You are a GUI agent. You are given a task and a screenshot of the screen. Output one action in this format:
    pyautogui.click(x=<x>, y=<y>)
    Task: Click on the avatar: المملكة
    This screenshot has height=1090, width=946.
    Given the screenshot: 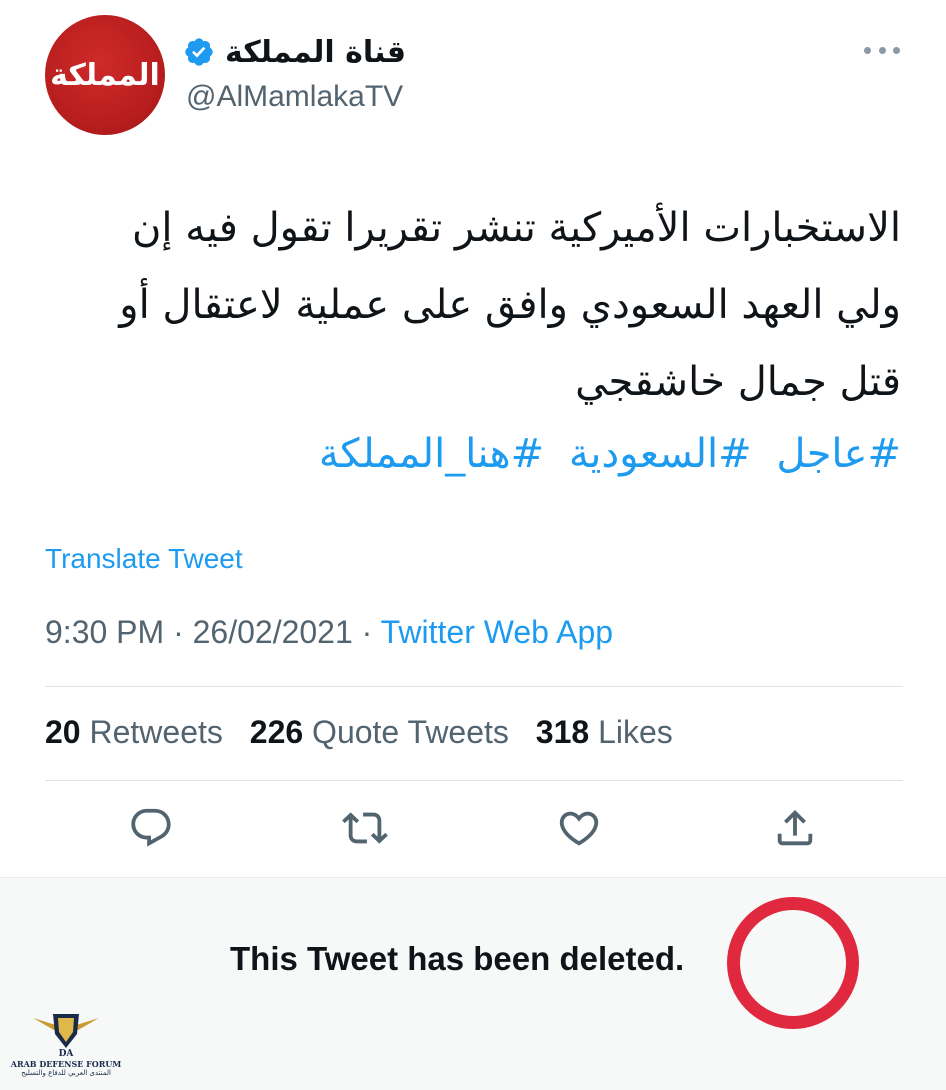 What is the action you would take?
    pyautogui.click(x=105, y=75)
    